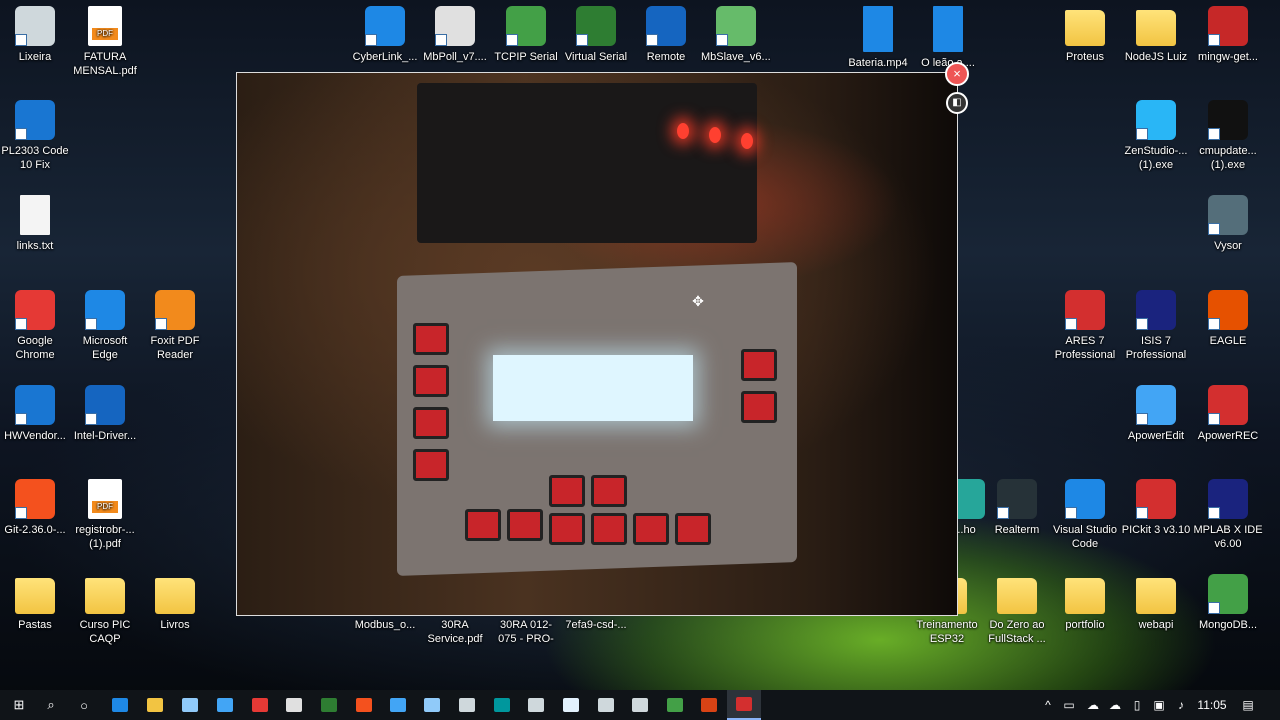 The width and height of the screenshot is (1280, 720). I want to click on app-green-icon, so click(294, 705).